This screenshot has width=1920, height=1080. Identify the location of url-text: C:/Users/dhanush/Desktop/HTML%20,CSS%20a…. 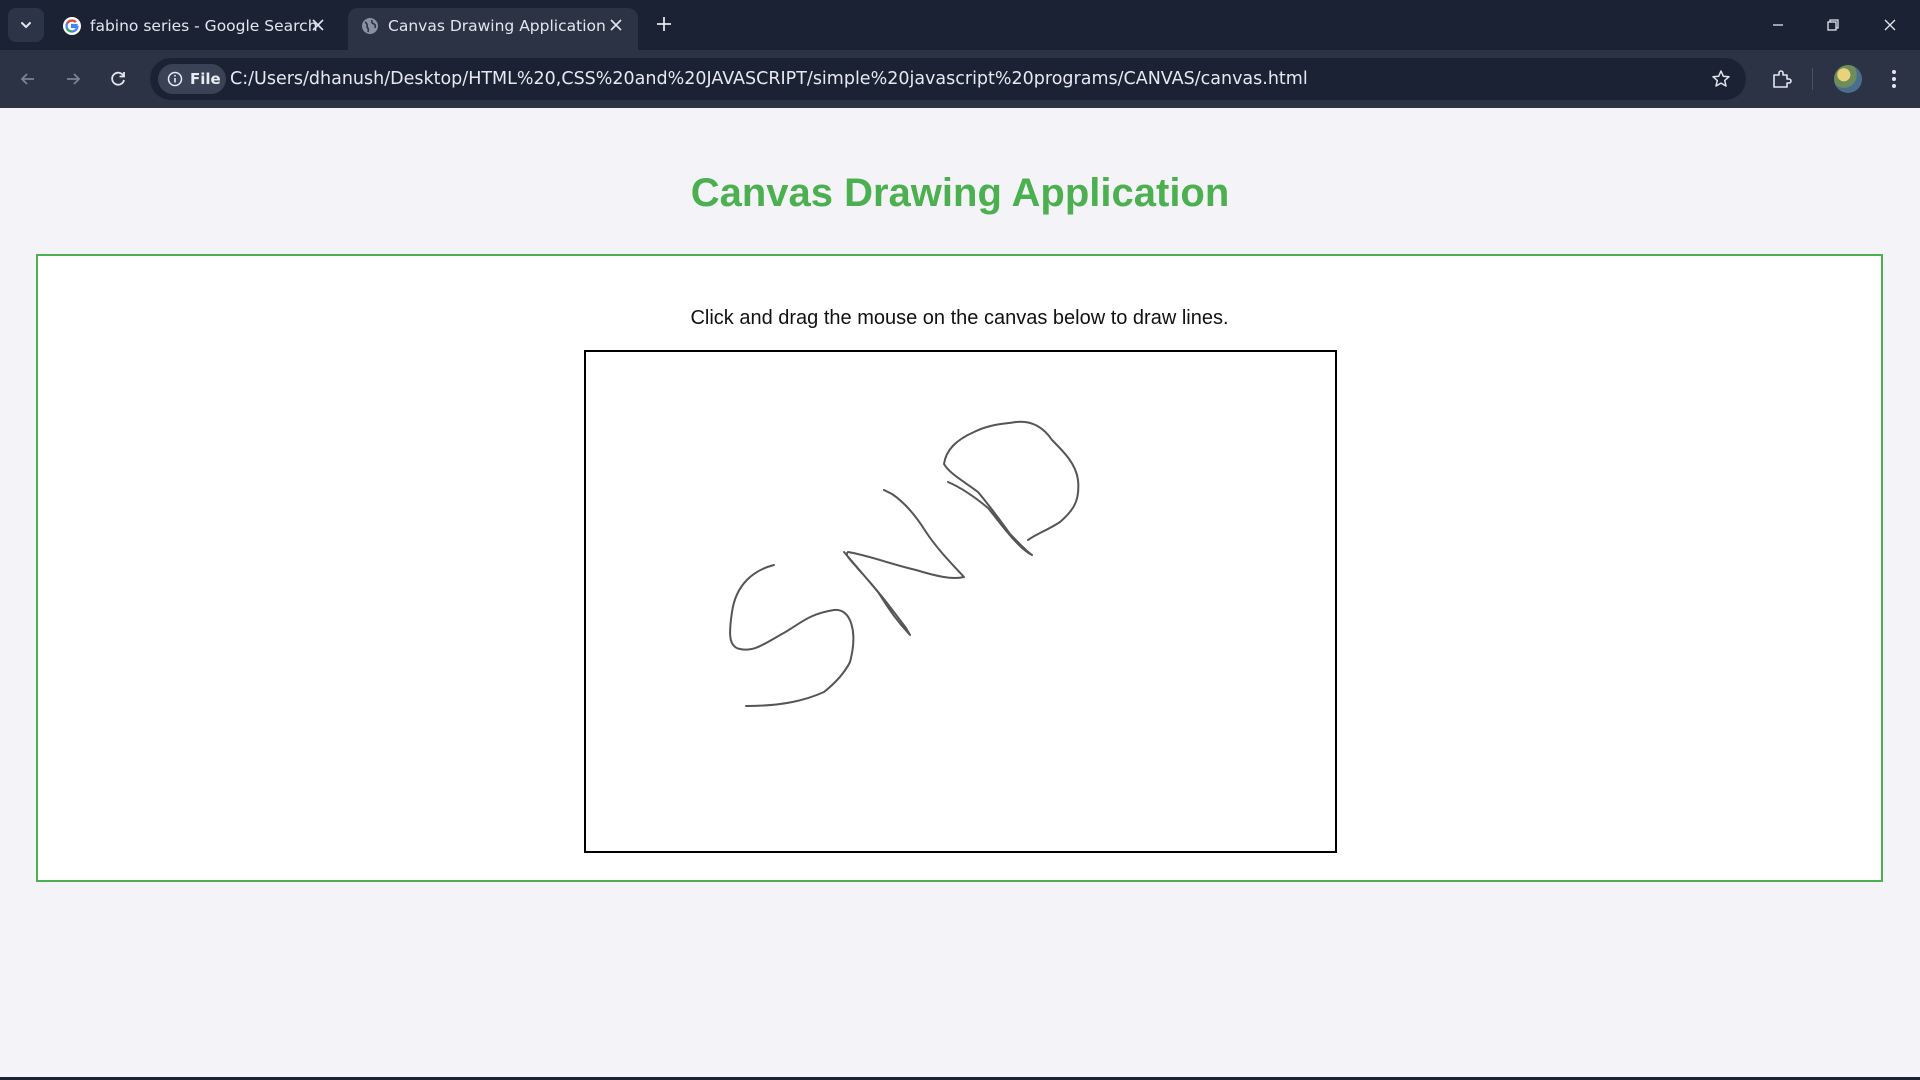
(769, 79).